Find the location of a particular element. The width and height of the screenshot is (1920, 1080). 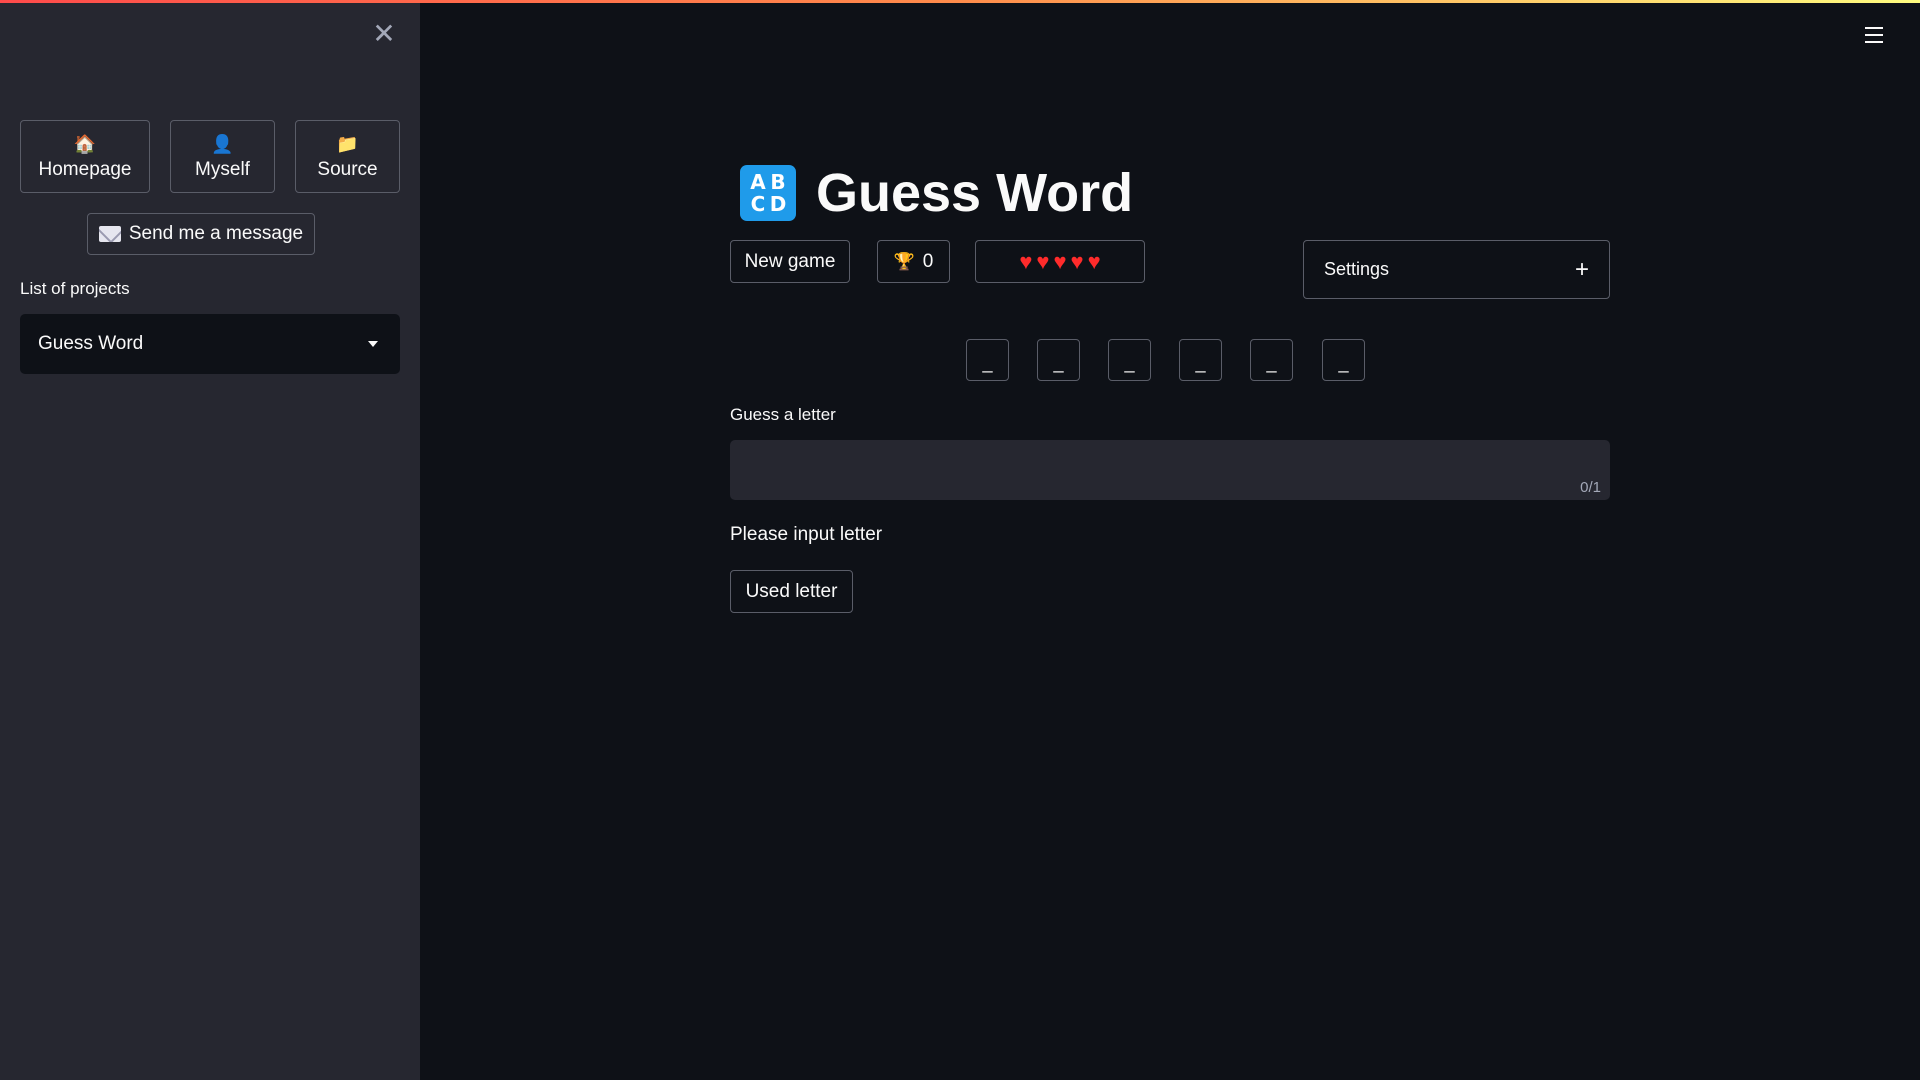

projects-select: Guess Word is located at coordinates (210, 344).